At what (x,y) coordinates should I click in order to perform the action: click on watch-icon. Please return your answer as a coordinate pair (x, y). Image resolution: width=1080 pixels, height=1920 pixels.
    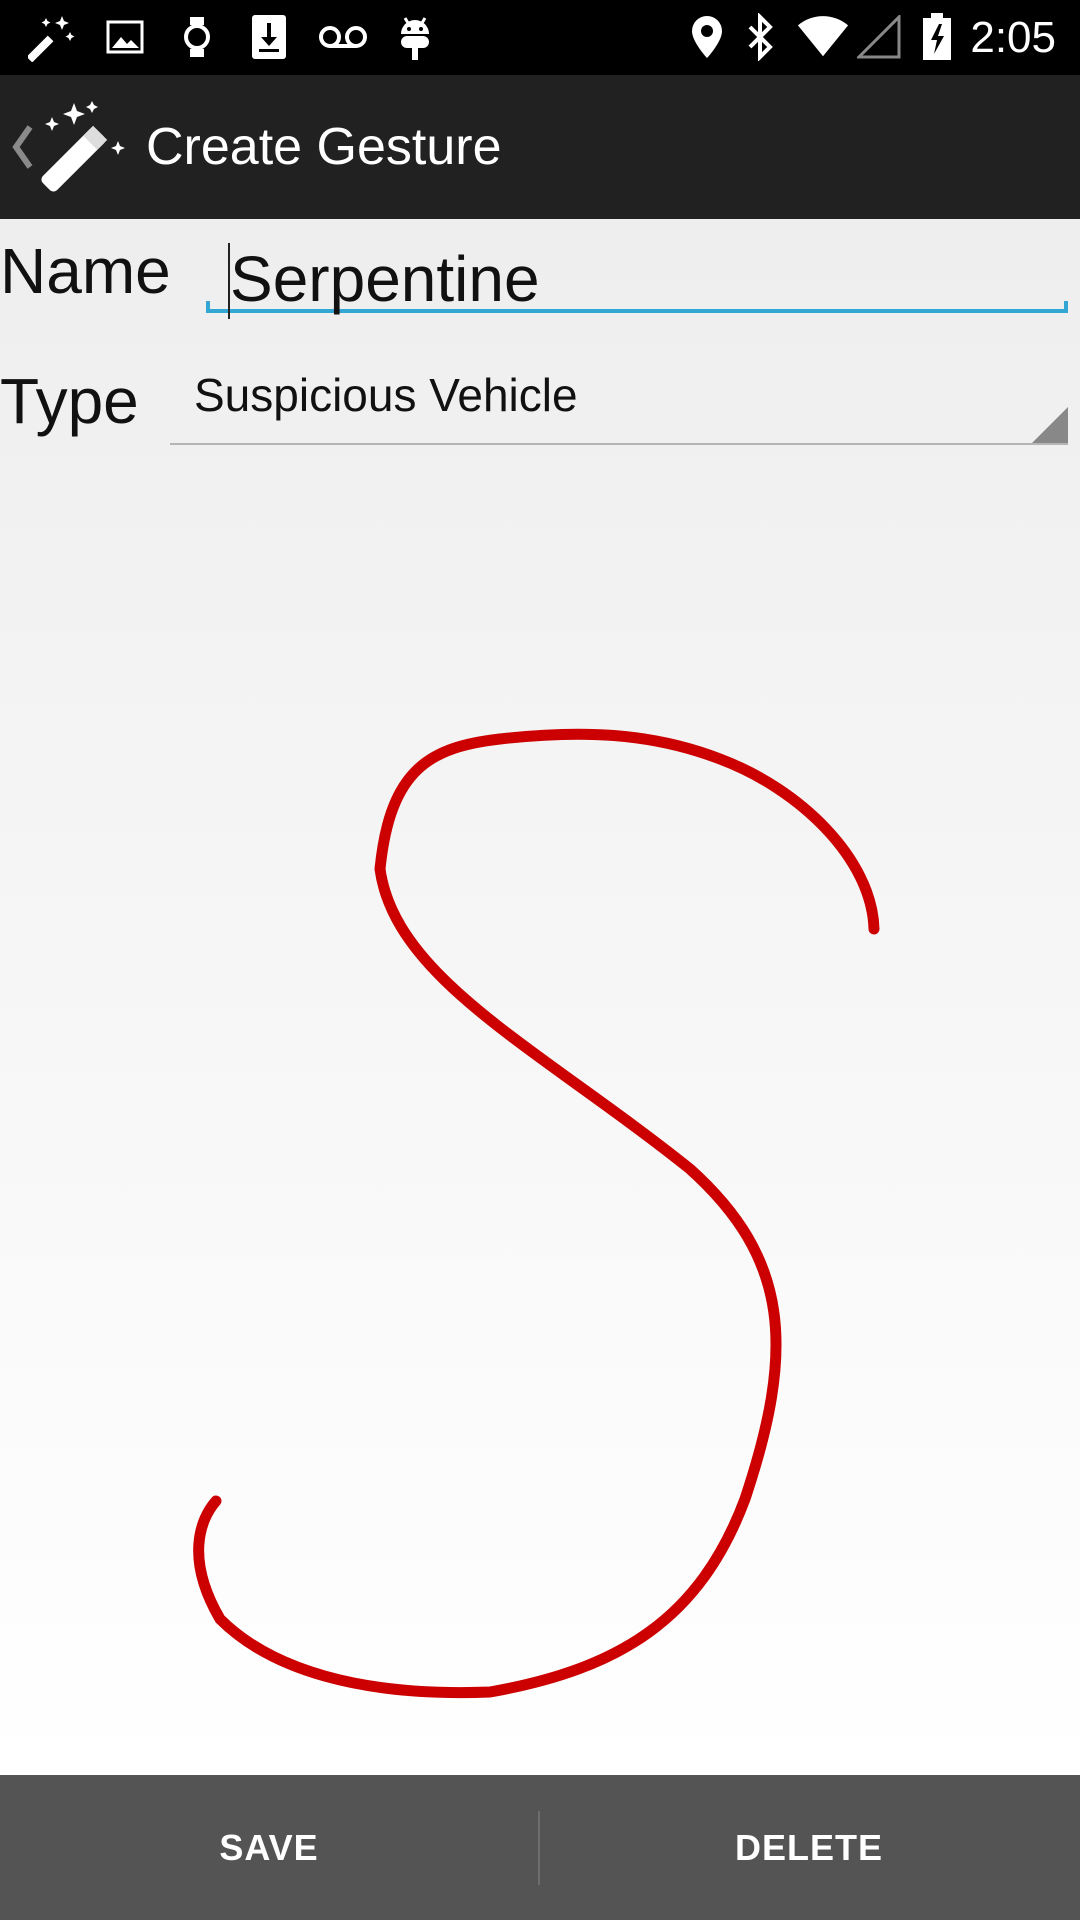
    Looking at the image, I should click on (197, 37).